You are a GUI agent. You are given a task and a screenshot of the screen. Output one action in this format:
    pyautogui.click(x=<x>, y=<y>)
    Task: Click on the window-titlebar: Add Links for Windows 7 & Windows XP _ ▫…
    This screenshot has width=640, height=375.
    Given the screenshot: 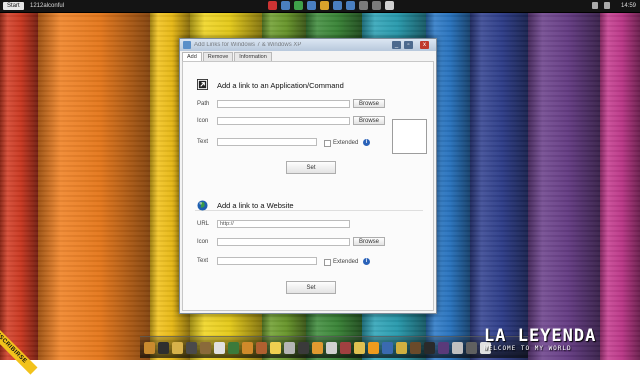 What is the action you would take?
    pyautogui.click(x=308, y=45)
    